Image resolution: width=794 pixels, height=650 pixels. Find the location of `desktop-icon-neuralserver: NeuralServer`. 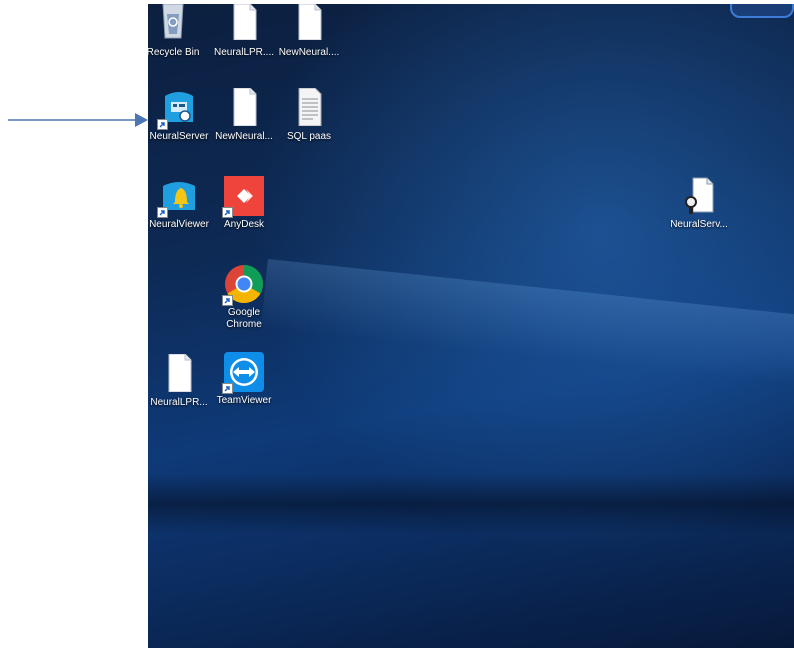

desktop-icon-neuralserver: NeuralServer is located at coordinates (180, 115).